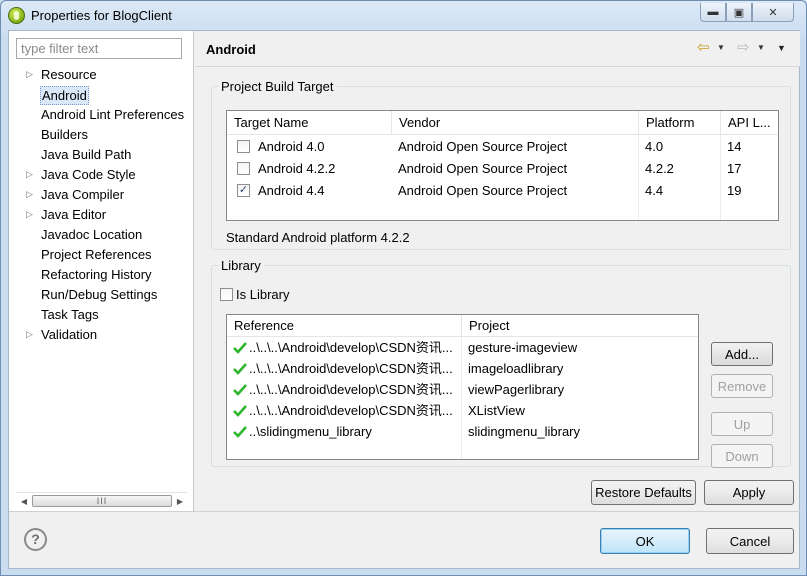  What do you see at coordinates (645, 541) in the screenshot?
I see `ok-button: OK` at bounding box center [645, 541].